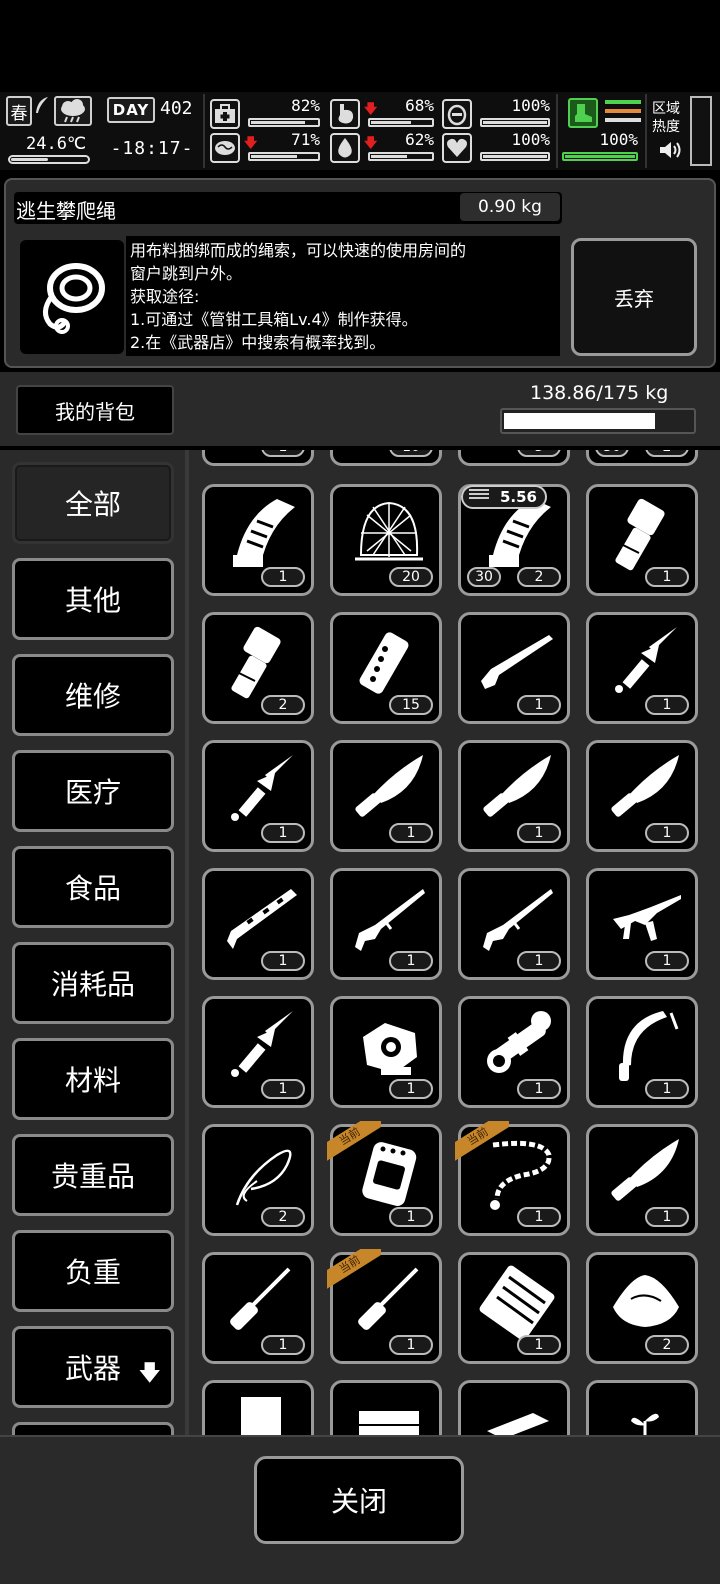 The height and width of the screenshot is (1584, 720). What do you see at coordinates (623, 113) in the screenshot?
I see `noise-level-indicator` at bounding box center [623, 113].